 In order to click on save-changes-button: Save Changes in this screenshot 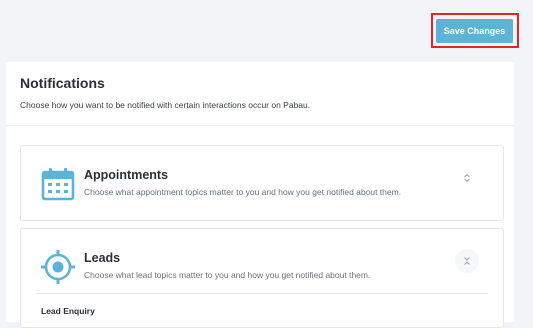, I will do `click(474, 31)`.